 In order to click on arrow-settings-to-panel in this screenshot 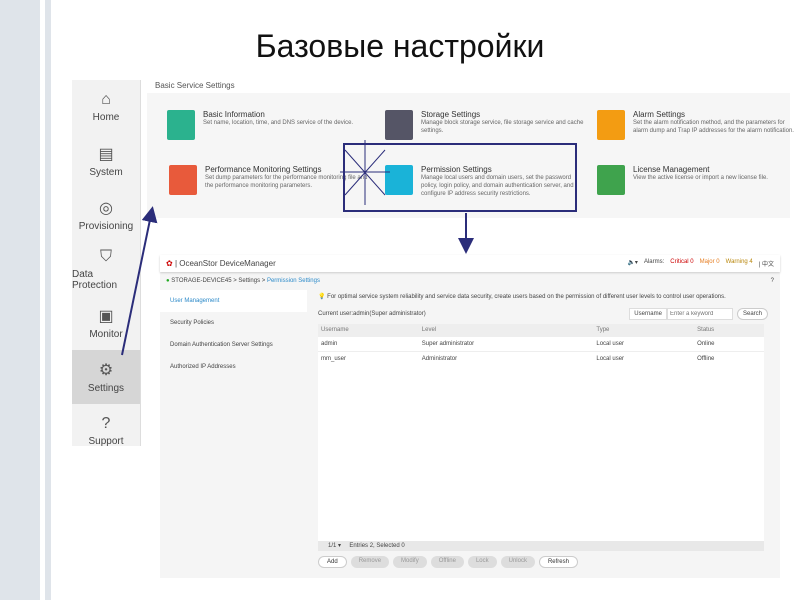, I will do `click(139, 281)`.